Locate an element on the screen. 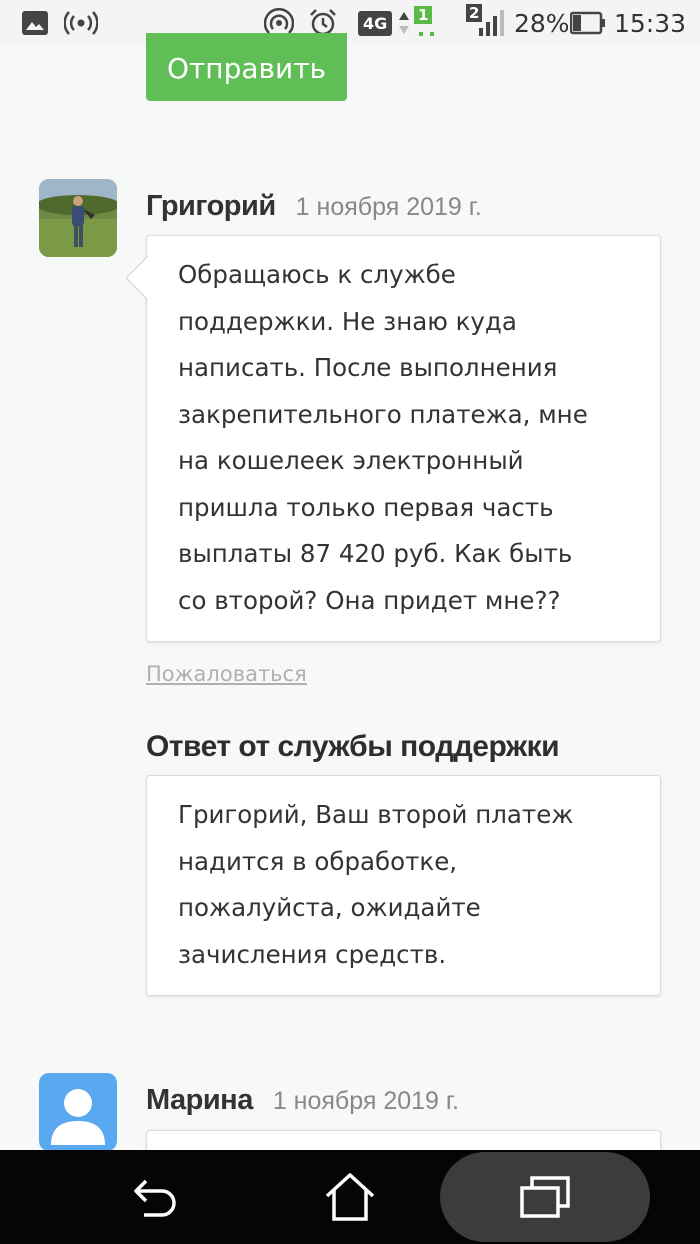 Image resolution: width=700 pixels, height=1244 pixels. status-bar: 4G 1 2 28% 15:33 is located at coordinates (350, 23).